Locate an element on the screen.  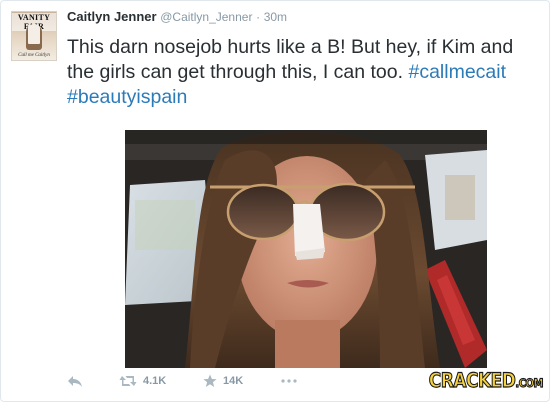
tweet-header: Caitlyn Jenner @Caitlyn_Jenner · 30m is located at coordinates (177, 16).